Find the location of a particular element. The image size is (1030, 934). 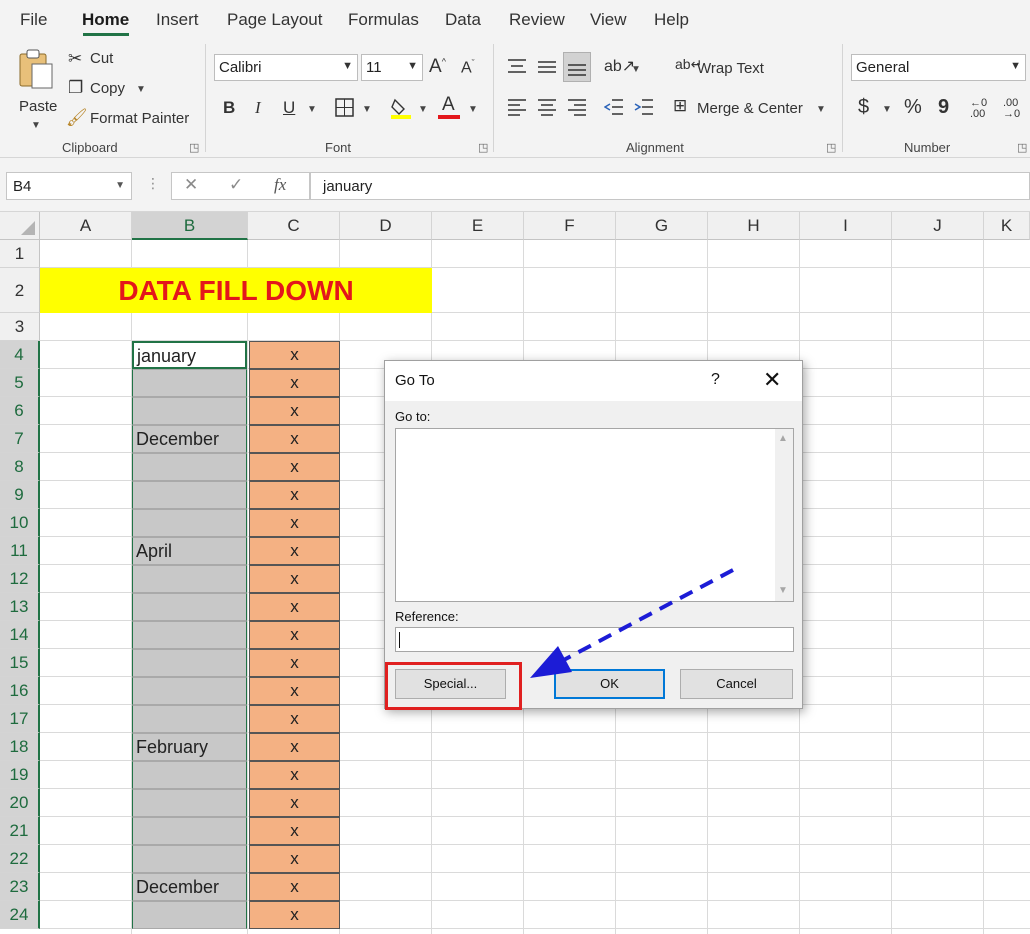

wrap-text-button: Wrap Text is located at coordinates (730, 68).